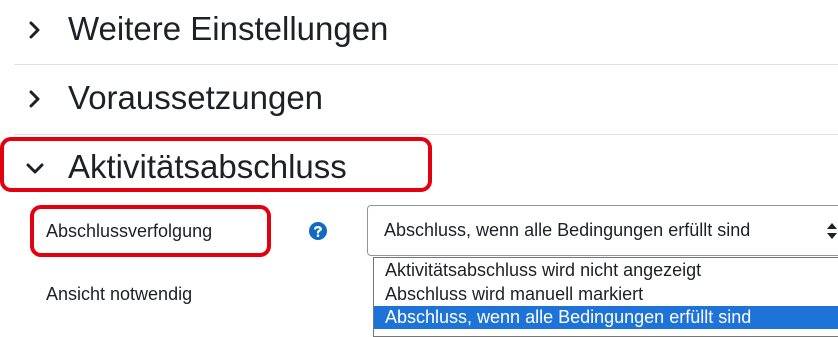  Describe the element at coordinates (196, 97) in the screenshot. I see `section-title: Voraussetzungen` at that location.